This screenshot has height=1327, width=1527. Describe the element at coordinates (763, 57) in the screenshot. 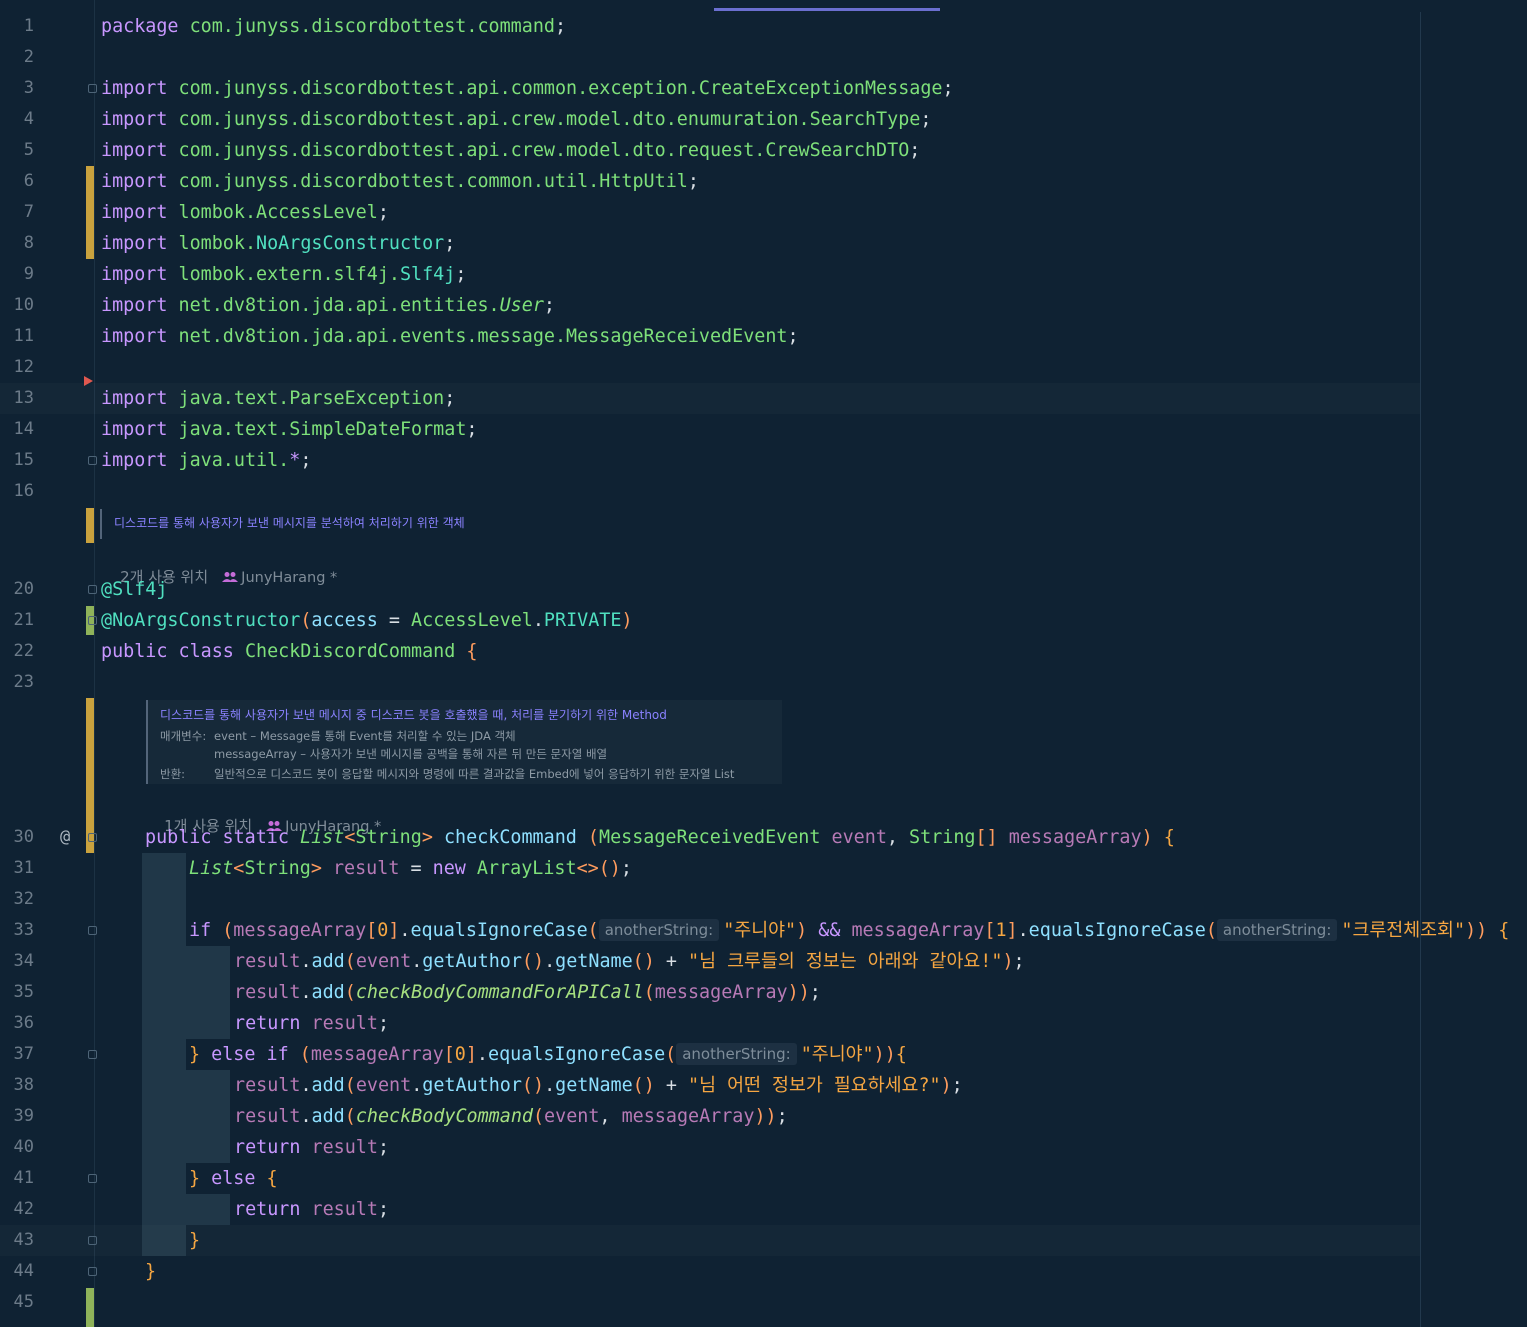

I see `code-line: 2` at that location.